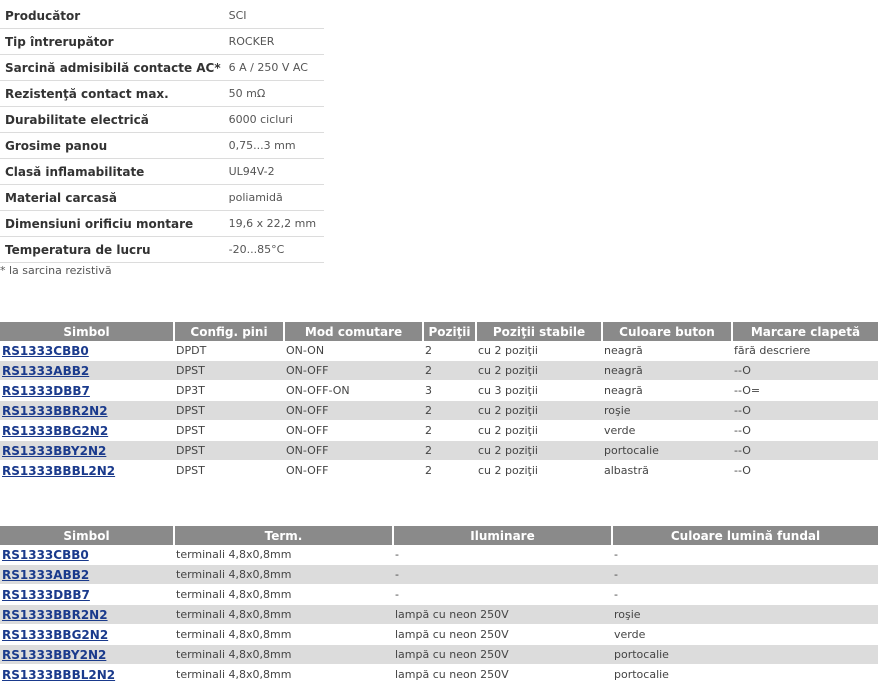 This screenshot has width=887, height=696. I want to click on table-cell: DPDT, so click(229, 351).